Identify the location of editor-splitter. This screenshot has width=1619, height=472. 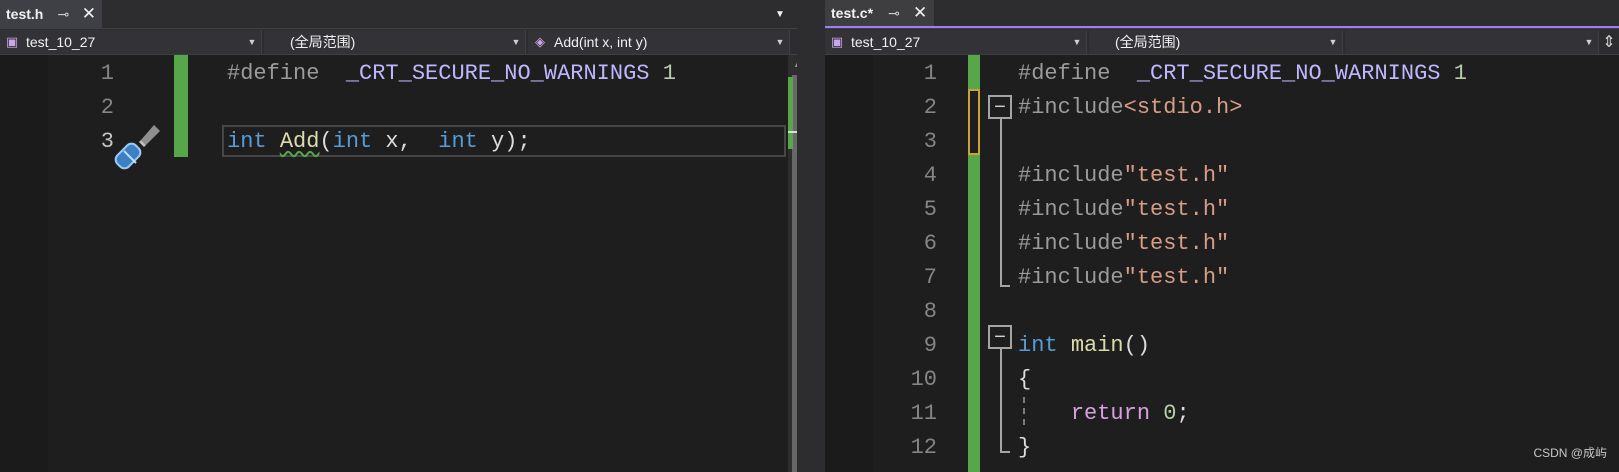
(811, 236).